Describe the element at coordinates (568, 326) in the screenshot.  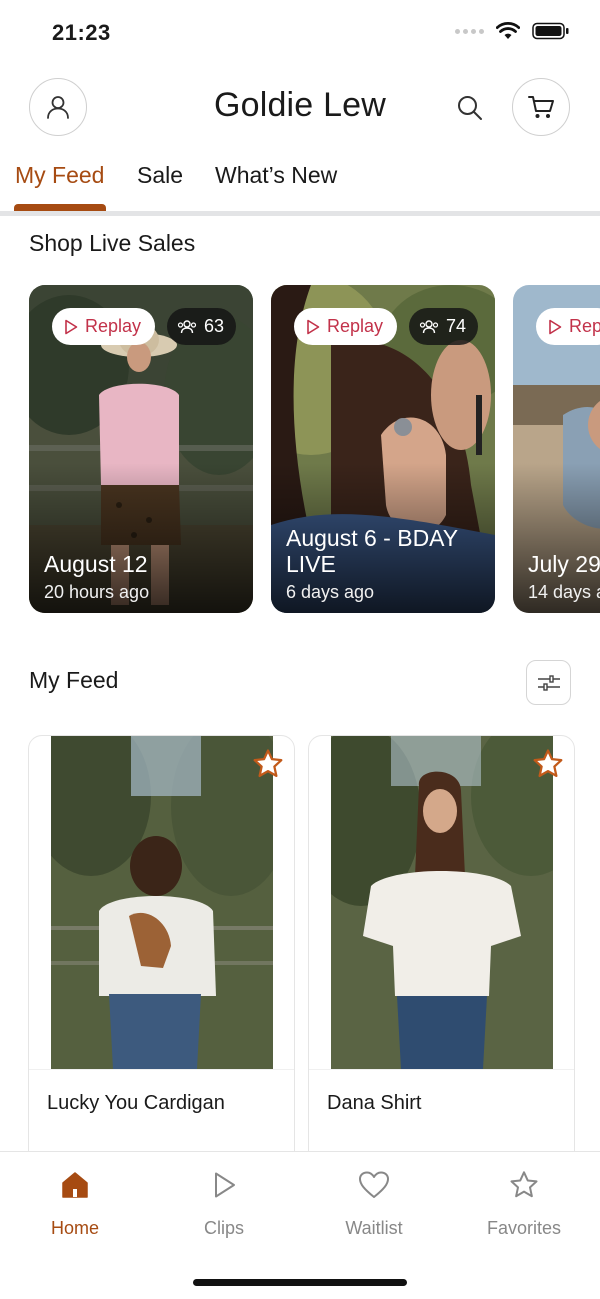
I see `replay-button: Rep` at that location.